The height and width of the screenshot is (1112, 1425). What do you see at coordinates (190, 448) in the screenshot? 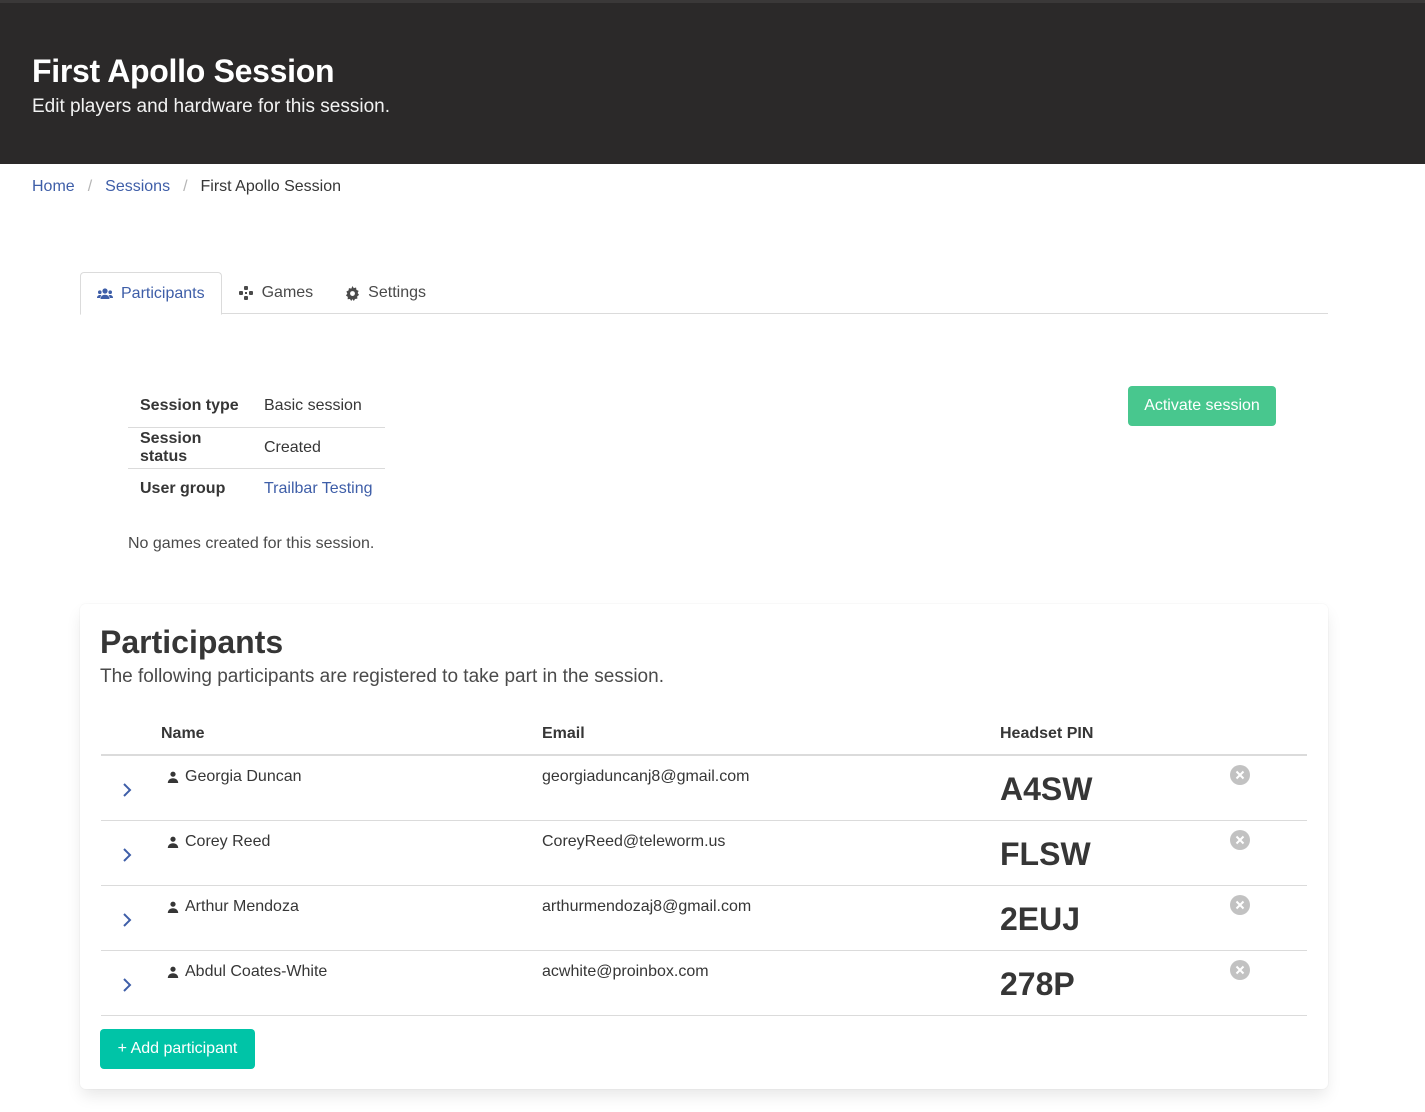
I see `info-key: Session status` at bounding box center [190, 448].